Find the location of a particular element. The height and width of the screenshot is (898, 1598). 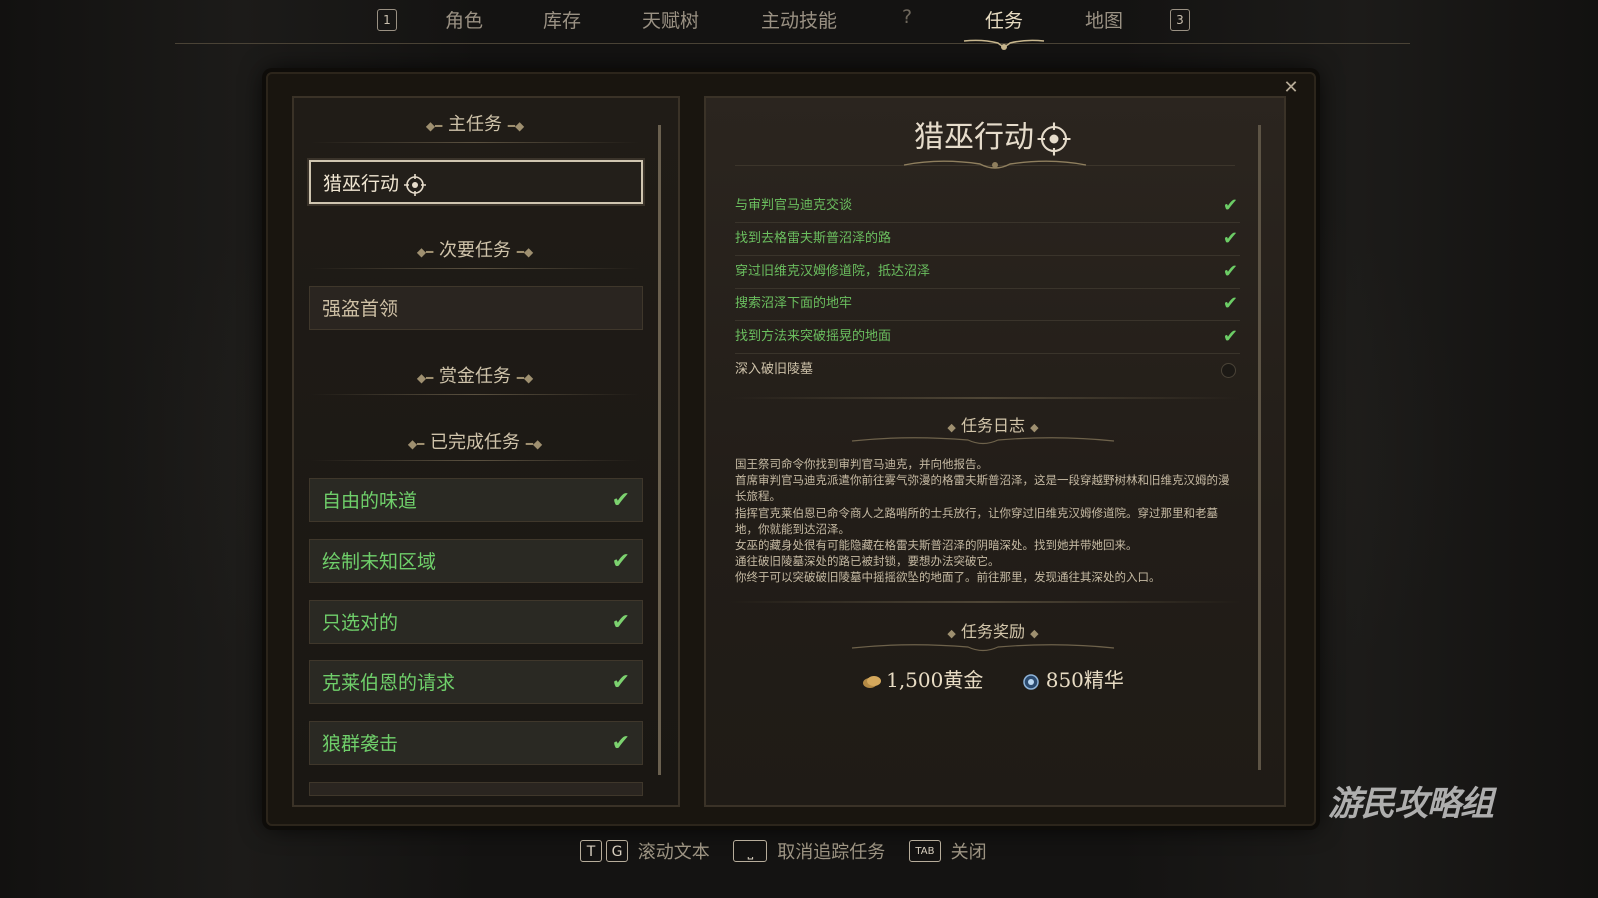

tab-quests: 任务 is located at coordinates (1004, 19).